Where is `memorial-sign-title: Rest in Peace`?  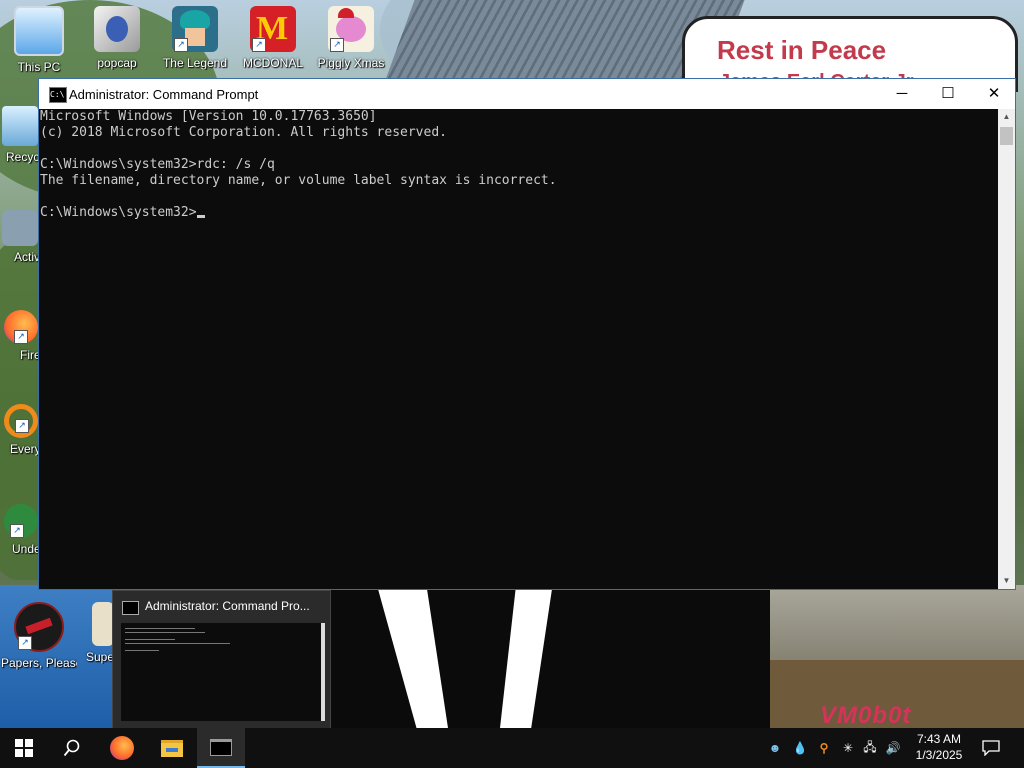 memorial-sign-title: Rest in Peace is located at coordinates (802, 50).